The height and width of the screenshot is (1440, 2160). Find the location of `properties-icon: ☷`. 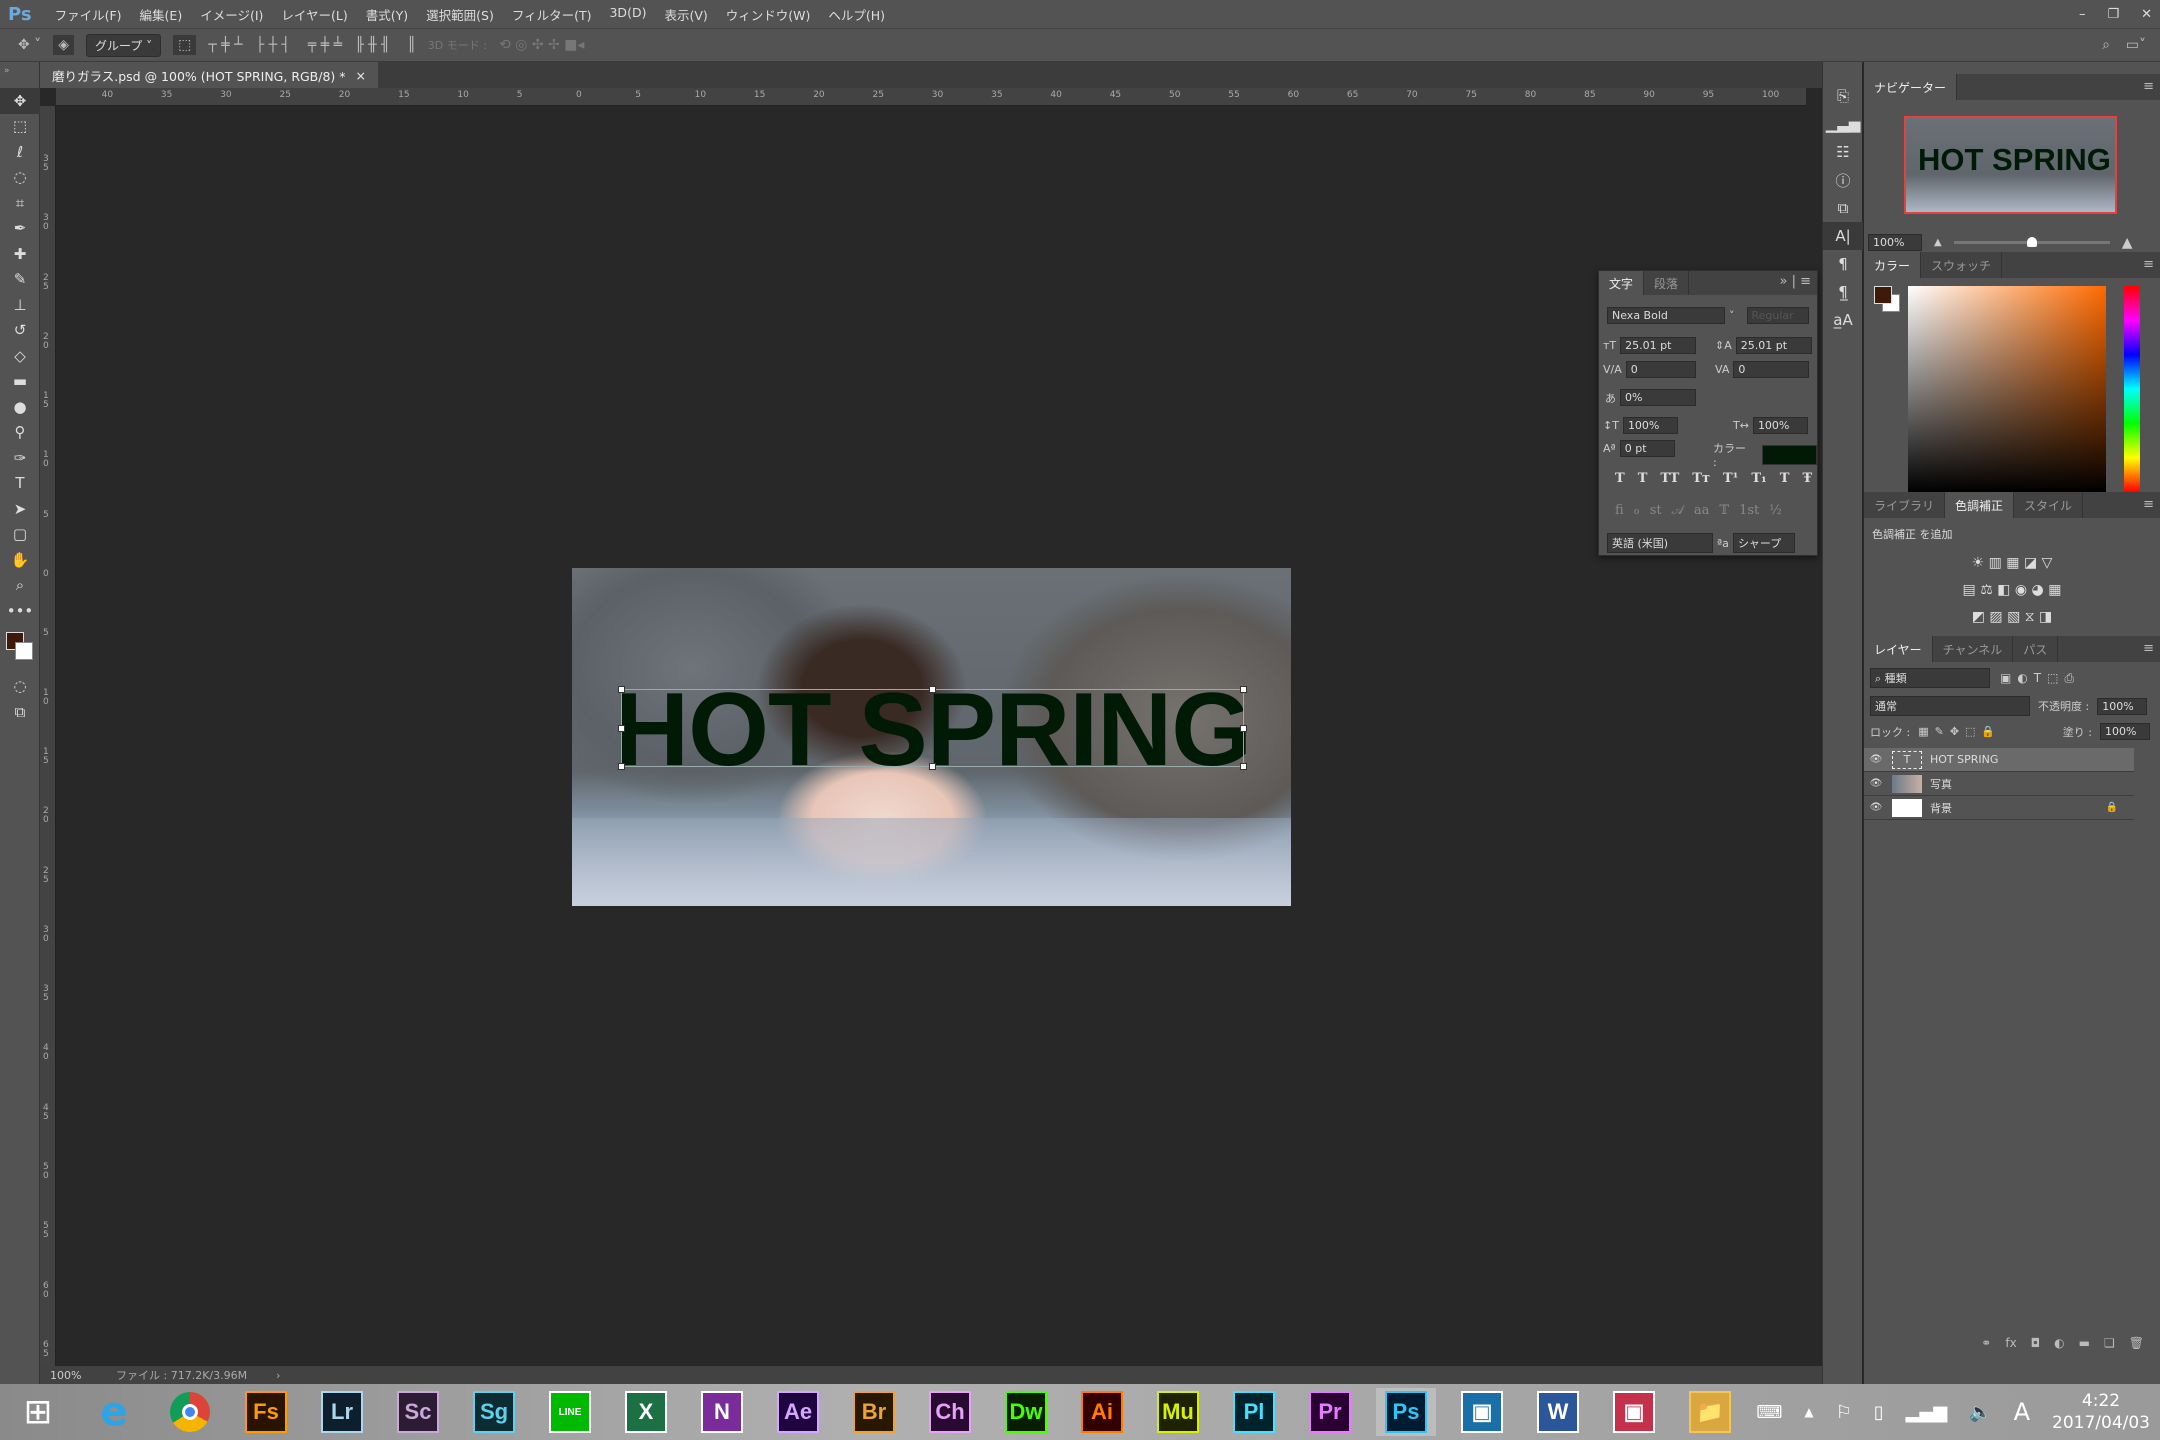

properties-icon: ☷ is located at coordinates (1843, 152).